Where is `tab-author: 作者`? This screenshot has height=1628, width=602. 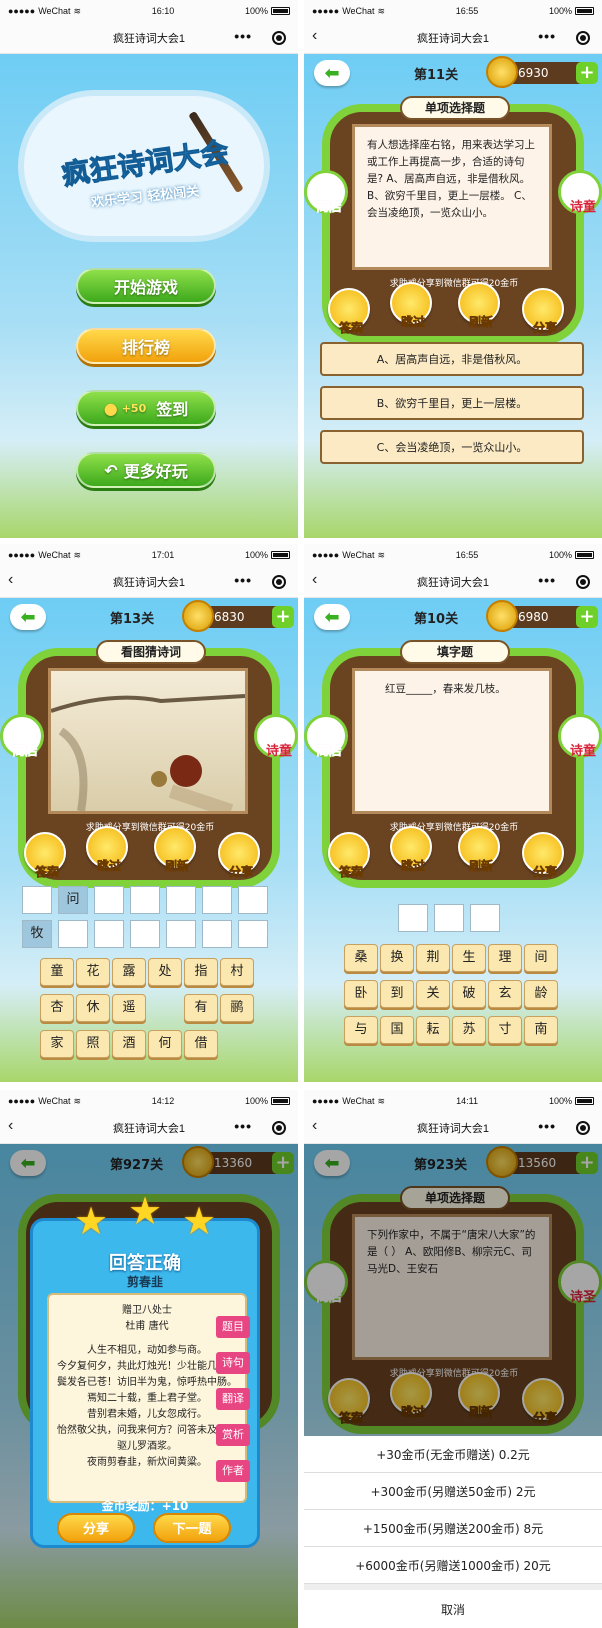
tab-author: 作者 is located at coordinates (233, 1471).